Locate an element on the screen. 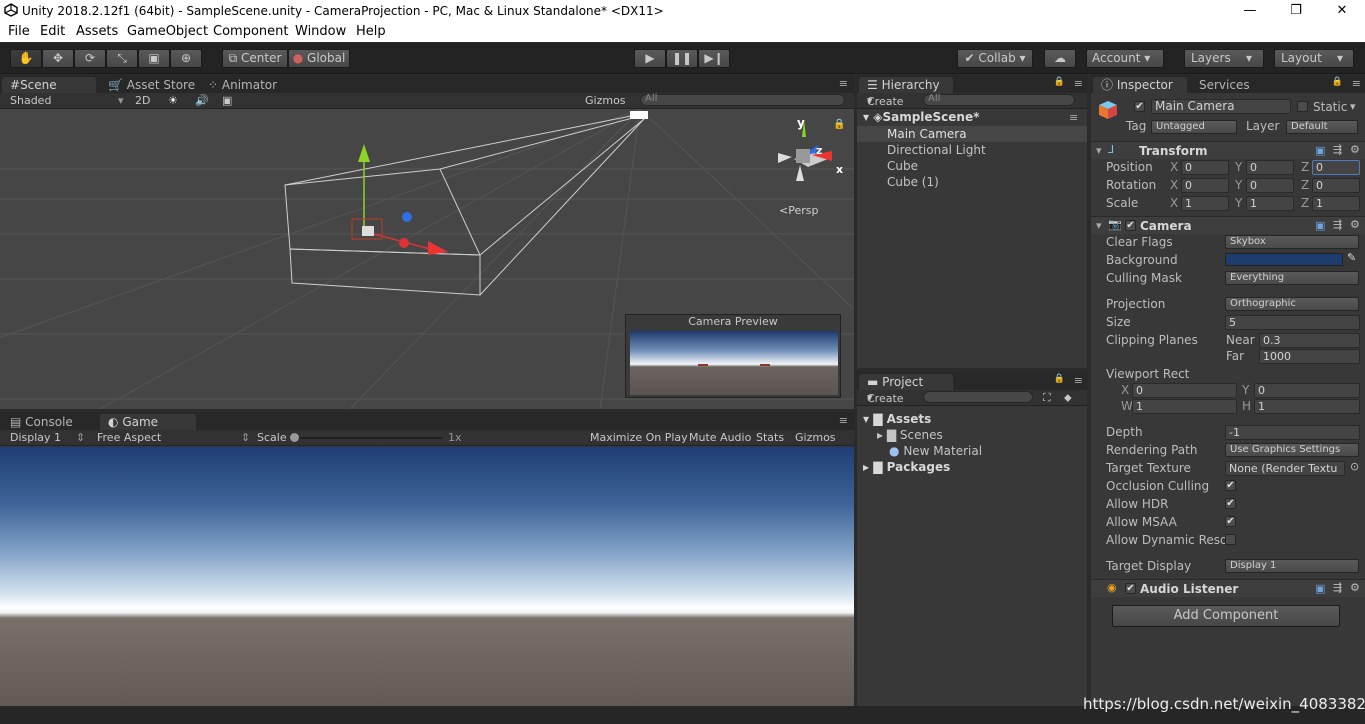 This screenshot has height=724, width=1365. tab-console: ▤ Console is located at coordinates (49, 422).